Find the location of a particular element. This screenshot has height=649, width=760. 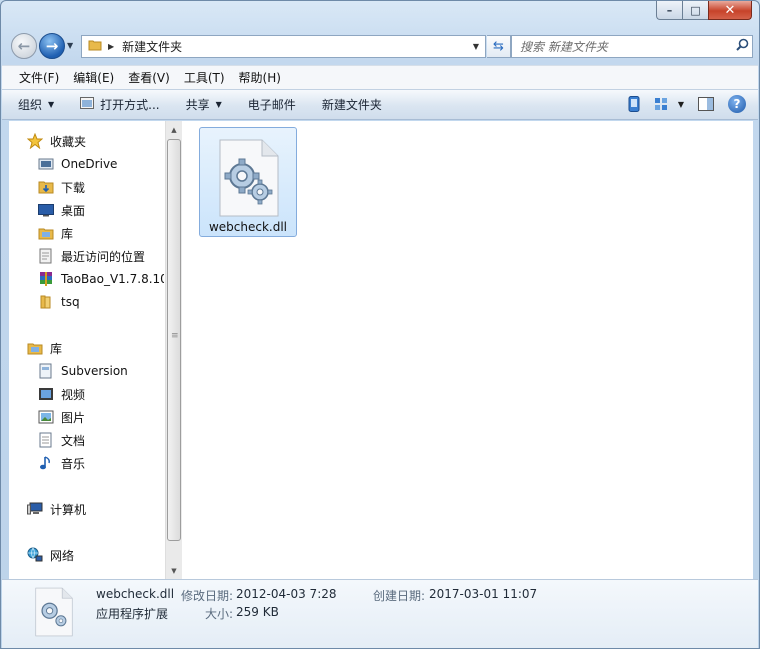

nav-item-documents: 文档 is located at coordinates (61, 440).